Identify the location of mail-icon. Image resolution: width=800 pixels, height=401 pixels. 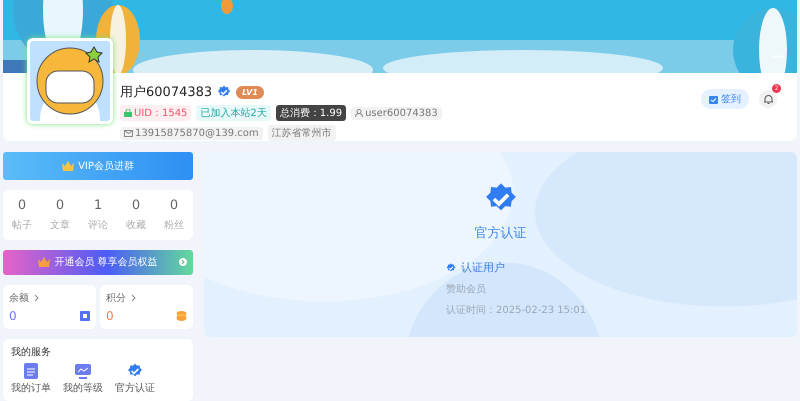
(128, 133).